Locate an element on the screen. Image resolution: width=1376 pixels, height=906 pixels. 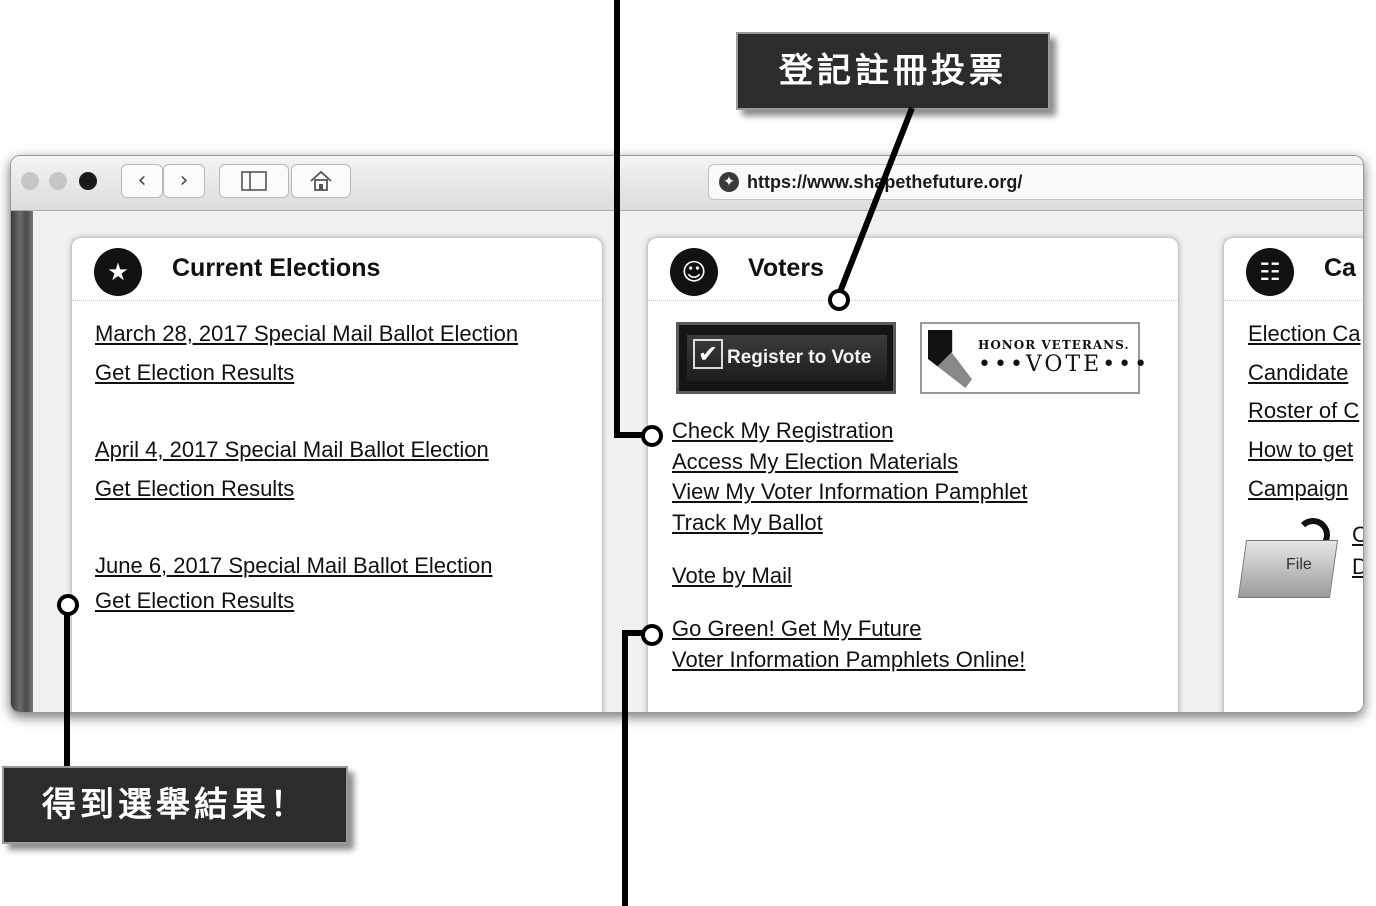
card-title: Ca is located at coordinates (1340, 268).